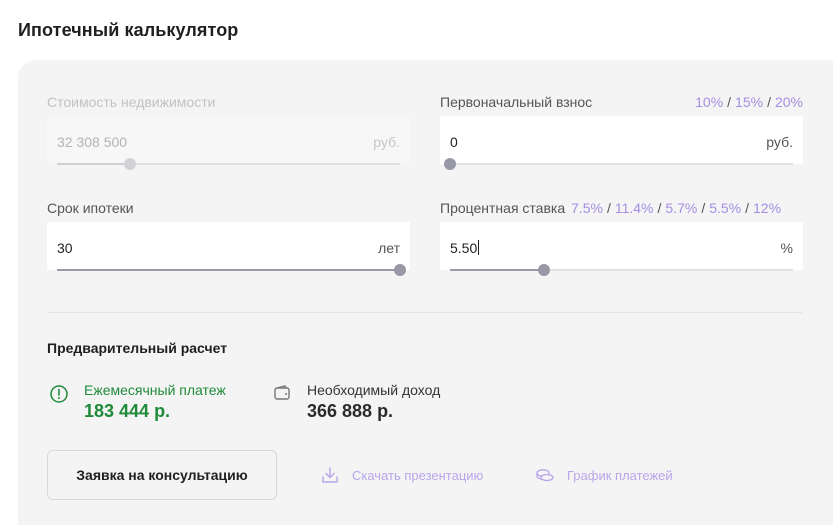  Describe the element at coordinates (93, 164) in the screenshot. I see `price-slider-fill` at that location.